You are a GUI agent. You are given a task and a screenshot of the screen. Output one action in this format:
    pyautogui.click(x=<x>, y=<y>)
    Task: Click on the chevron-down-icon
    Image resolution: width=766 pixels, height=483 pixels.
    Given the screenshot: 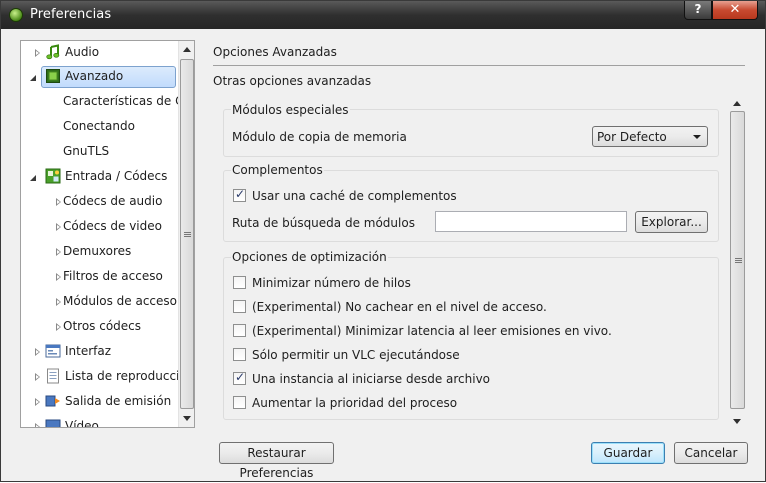 What is the action you would take?
    pyautogui.click(x=697, y=137)
    